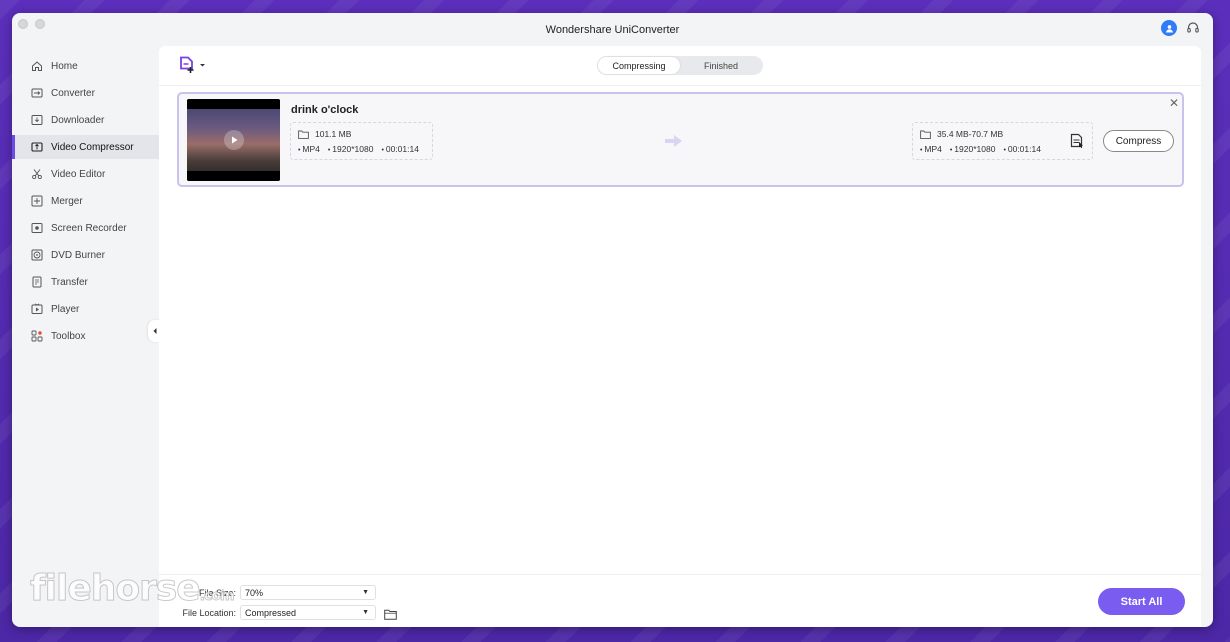 The width and height of the screenshot is (1230, 642). I want to click on play-icon, so click(235, 140).